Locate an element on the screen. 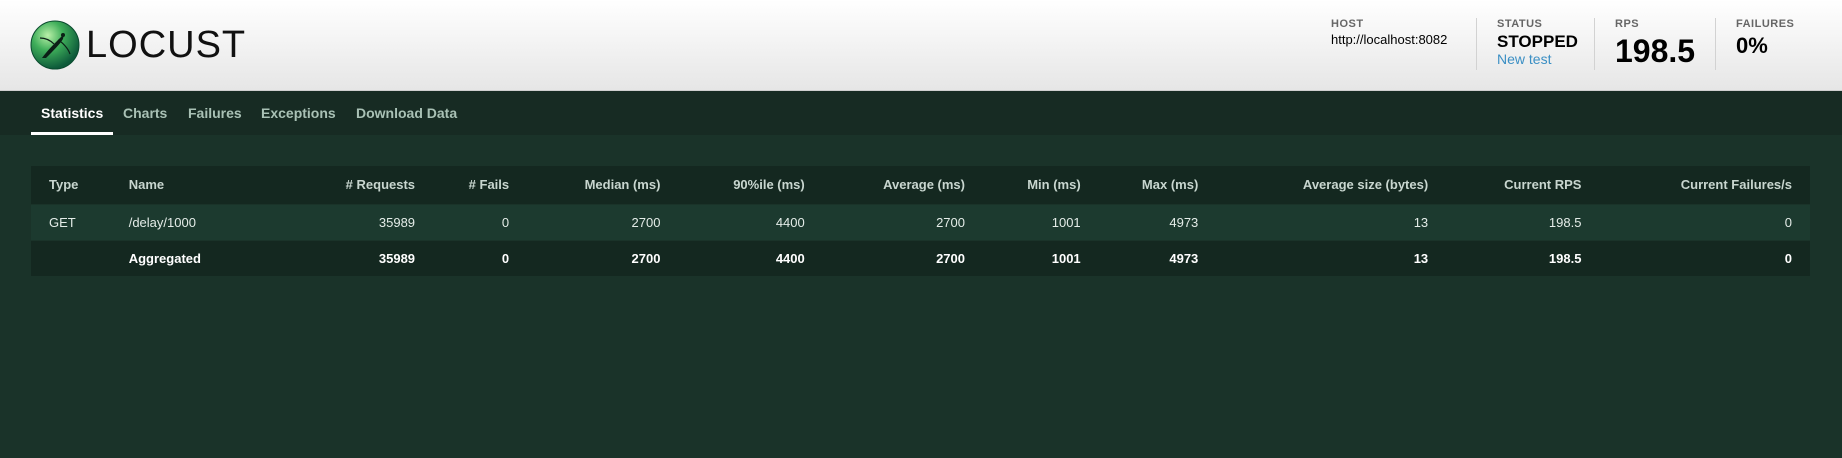 This screenshot has width=1842, height=458. new-test-link: New test is located at coordinates (1537, 59).